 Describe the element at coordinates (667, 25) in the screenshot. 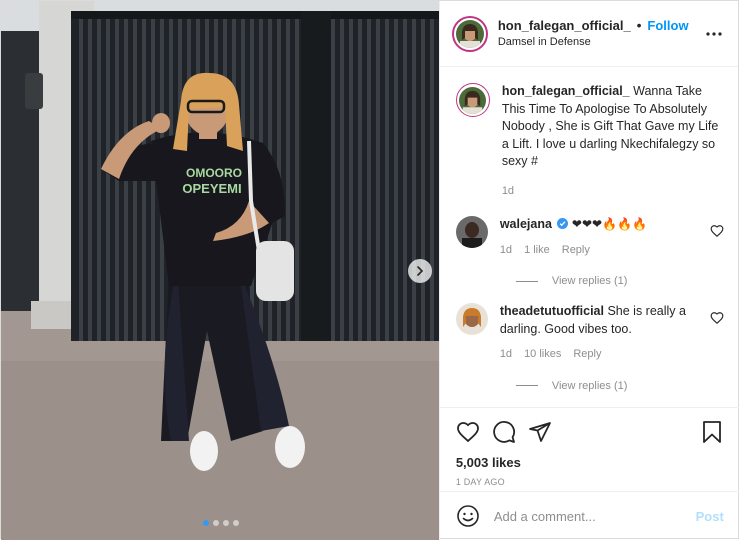

I see `follow-button: Follow` at that location.